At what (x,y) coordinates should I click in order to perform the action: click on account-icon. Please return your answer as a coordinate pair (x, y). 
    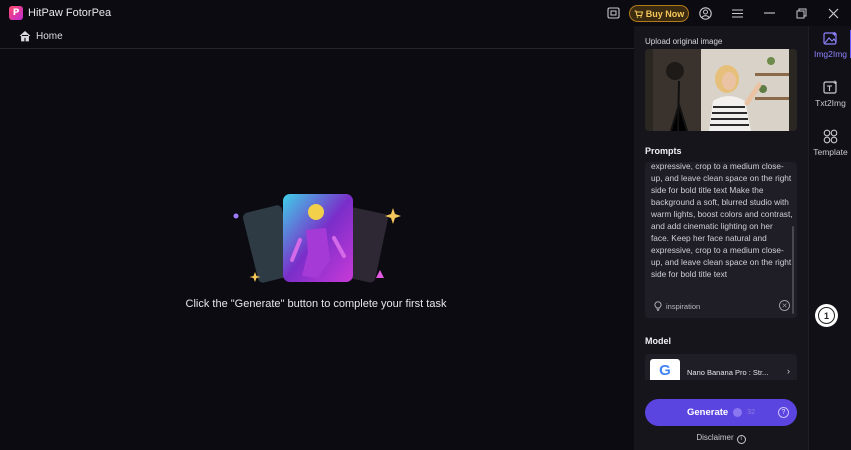
    Looking at the image, I should click on (705, 13).